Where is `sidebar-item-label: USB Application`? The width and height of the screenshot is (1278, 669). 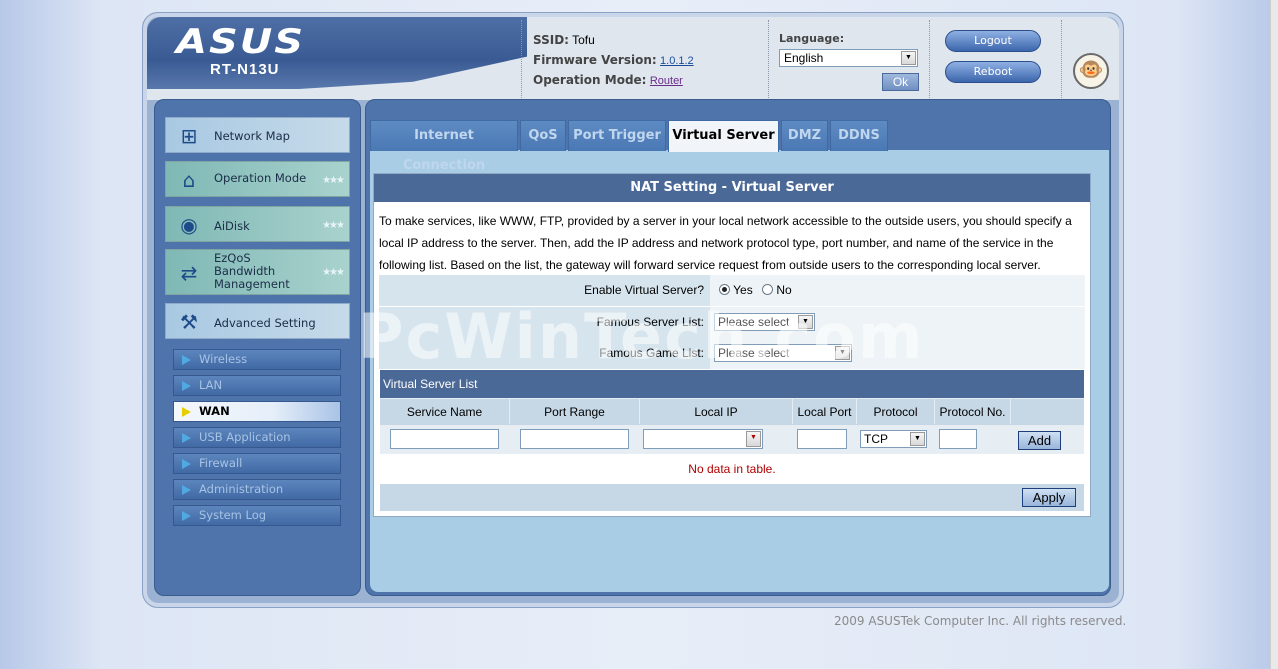 sidebar-item-label: USB Application is located at coordinates (245, 437).